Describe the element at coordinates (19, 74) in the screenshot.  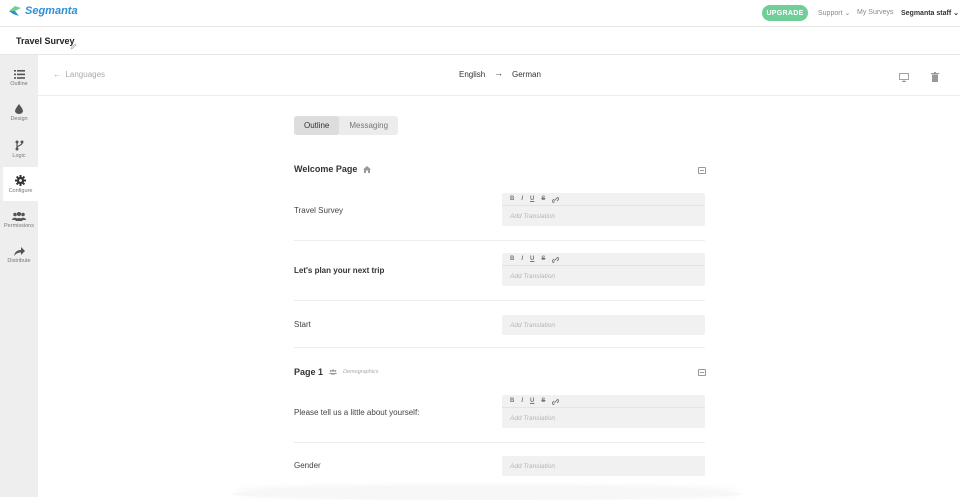
I see `list-icon` at that location.